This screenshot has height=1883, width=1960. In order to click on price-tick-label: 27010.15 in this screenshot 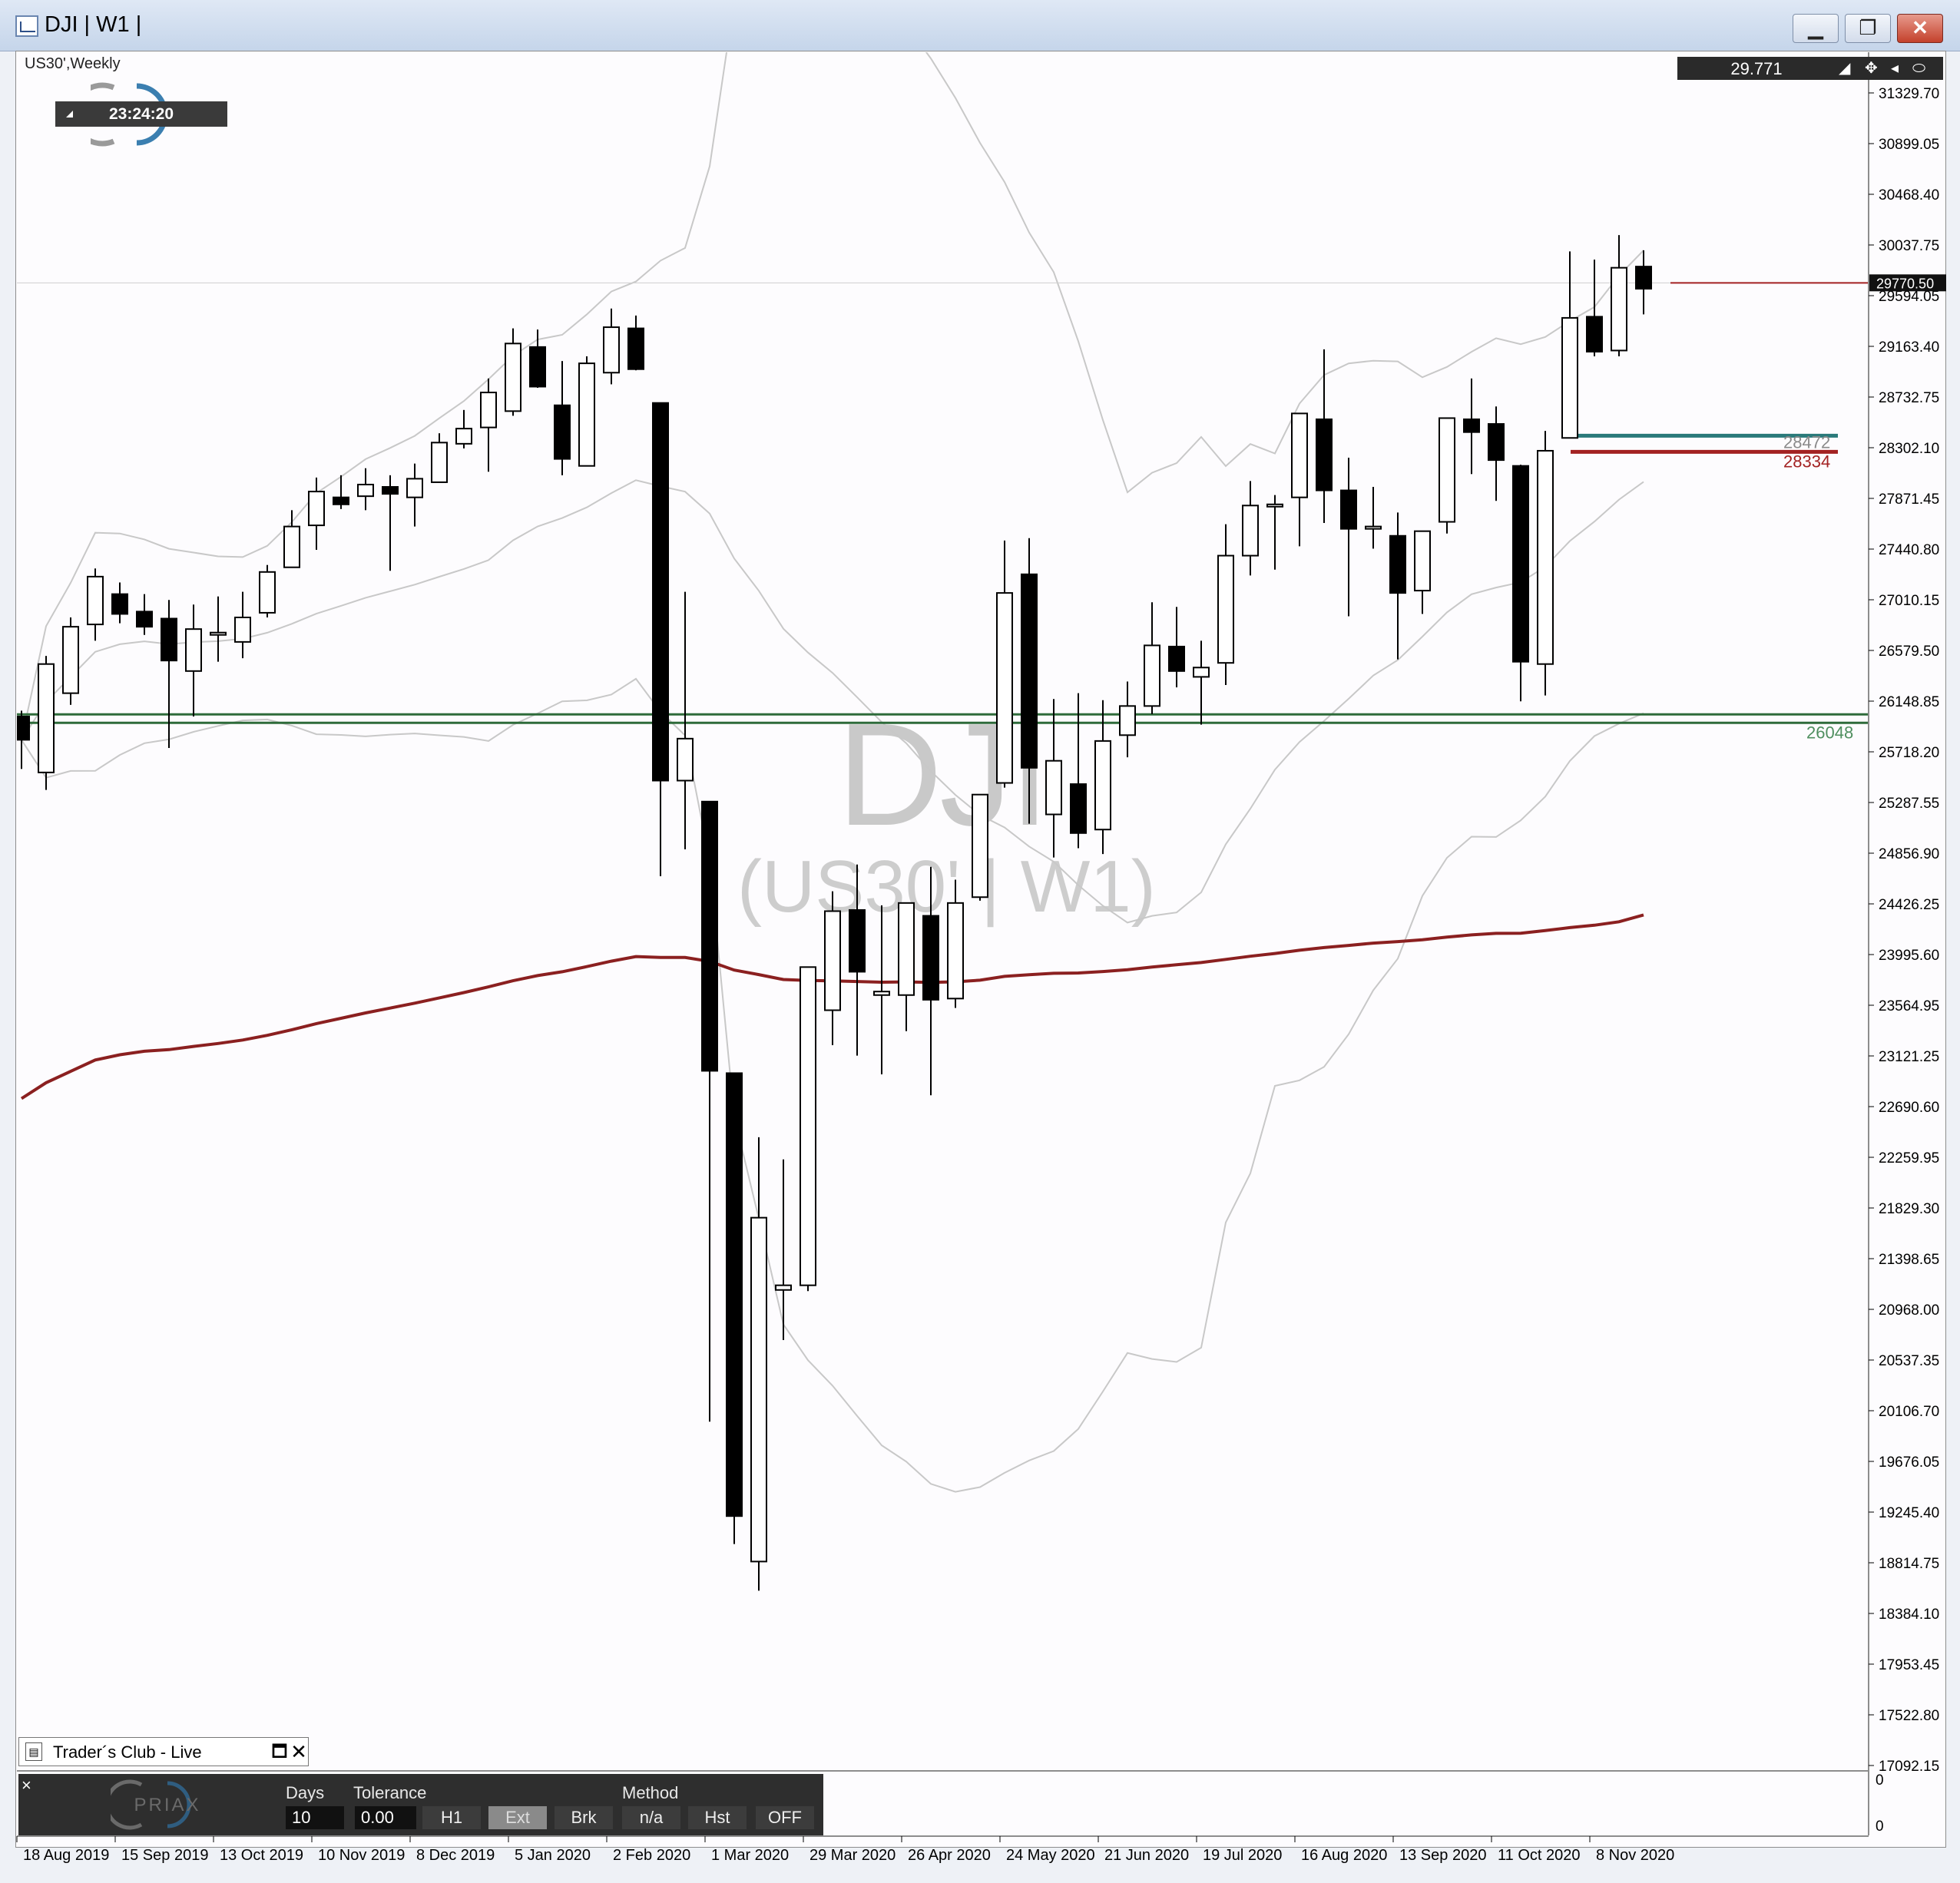, I will do `click(1909, 601)`.